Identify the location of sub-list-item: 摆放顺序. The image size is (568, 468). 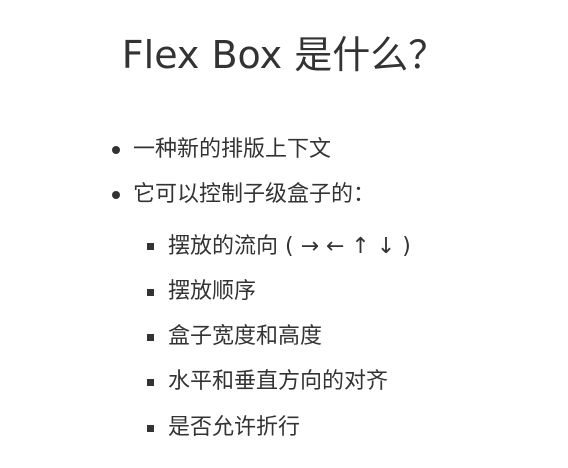
(212, 291).